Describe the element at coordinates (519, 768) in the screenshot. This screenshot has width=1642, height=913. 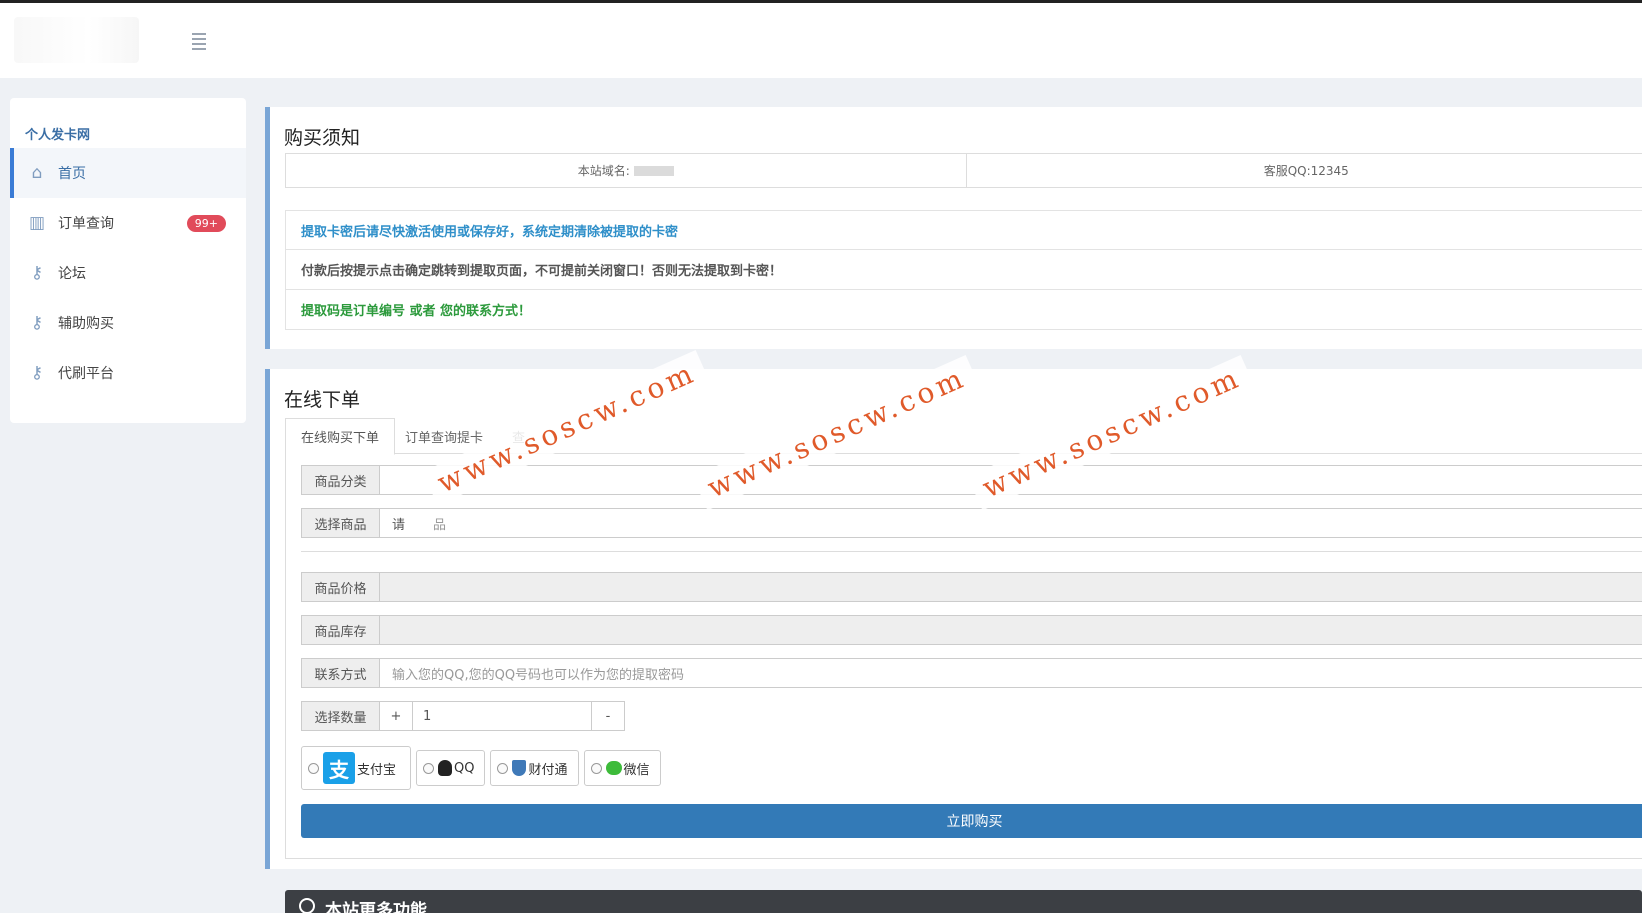
I see `tenpay-shield-icon` at that location.